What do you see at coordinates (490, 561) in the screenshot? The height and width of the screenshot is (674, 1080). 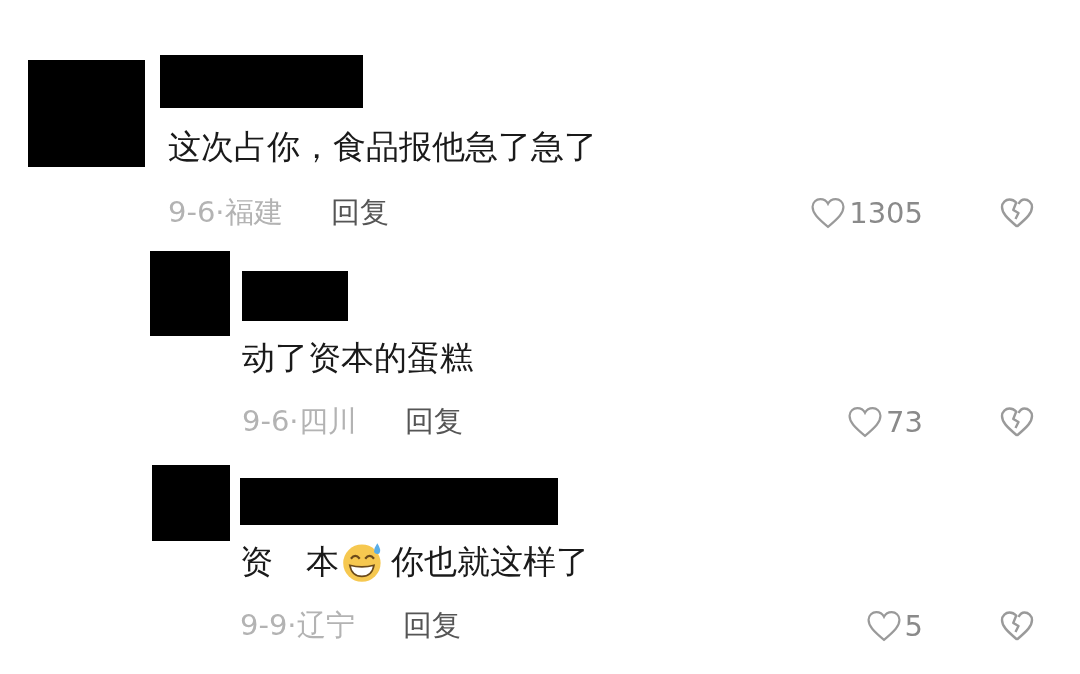 I see `comment-text: 你也就这样了` at bounding box center [490, 561].